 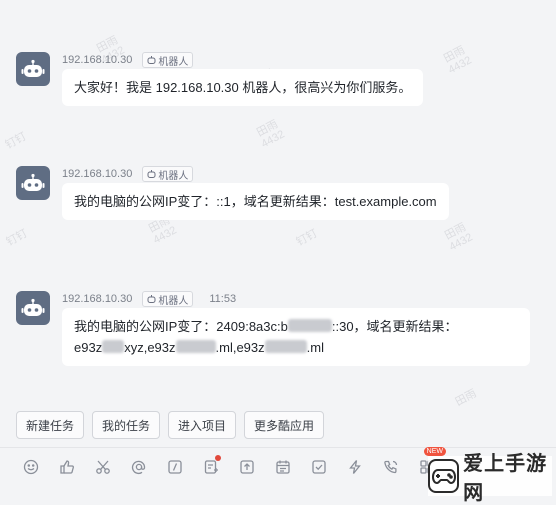 I want to click on emoji-icon, so click(x=31, y=467).